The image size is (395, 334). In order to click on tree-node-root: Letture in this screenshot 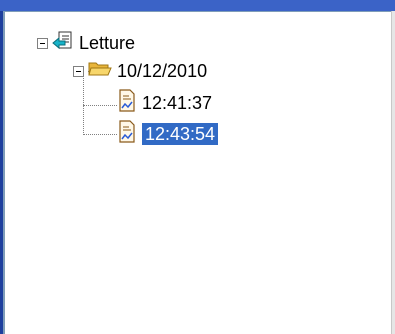, I will do `click(86, 43)`.